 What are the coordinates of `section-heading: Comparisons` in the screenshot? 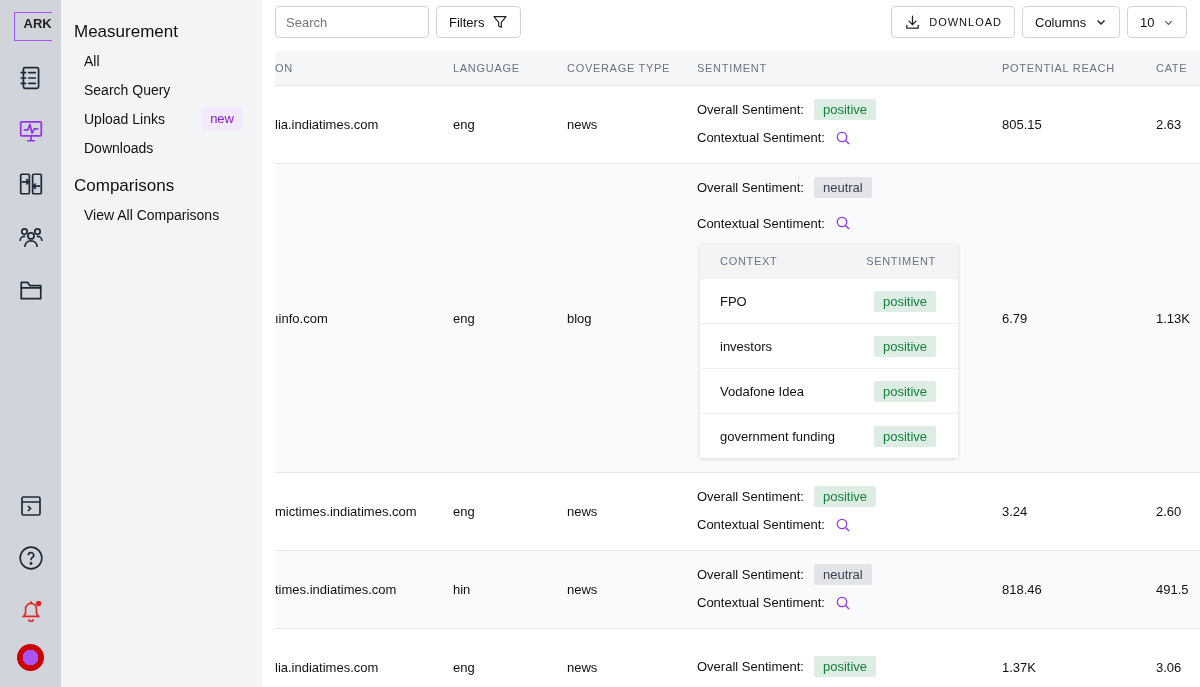 It's located at (125, 186).